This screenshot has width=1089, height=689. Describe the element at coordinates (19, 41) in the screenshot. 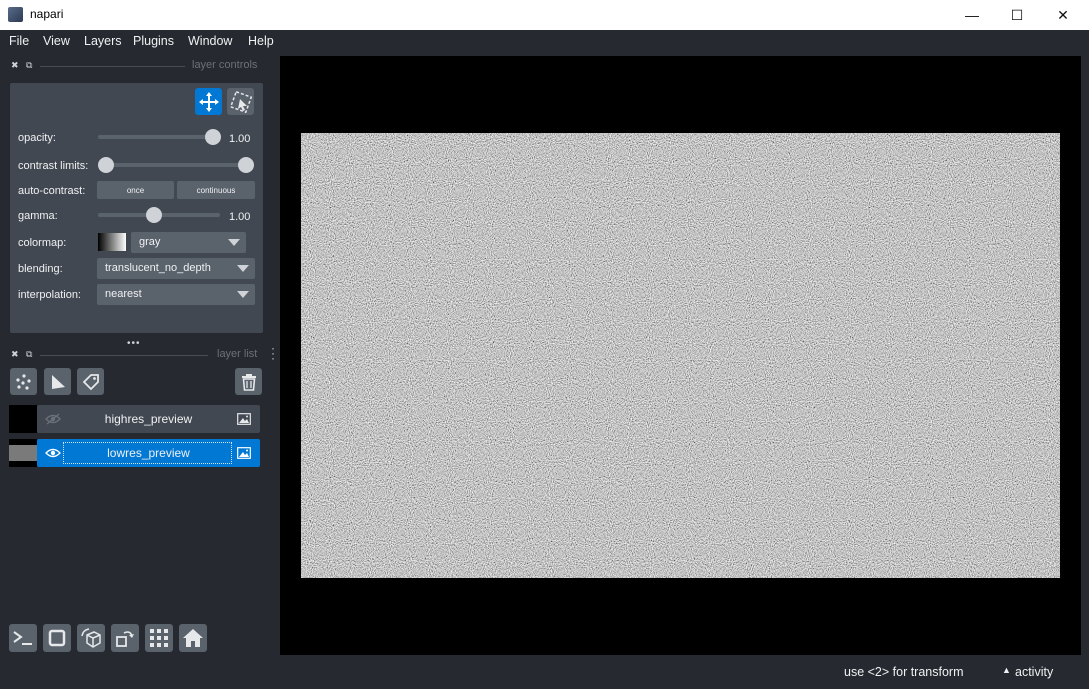

I see `menu-file: File` at that location.